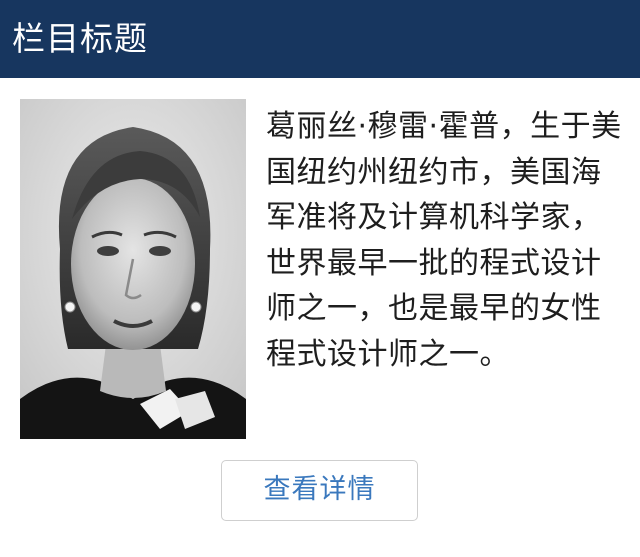 The height and width of the screenshot is (557, 640). What do you see at coordinates (319, 490) in the screenshot?
I see `view-details-button: 查看详情` at bounding box center [319, 490].